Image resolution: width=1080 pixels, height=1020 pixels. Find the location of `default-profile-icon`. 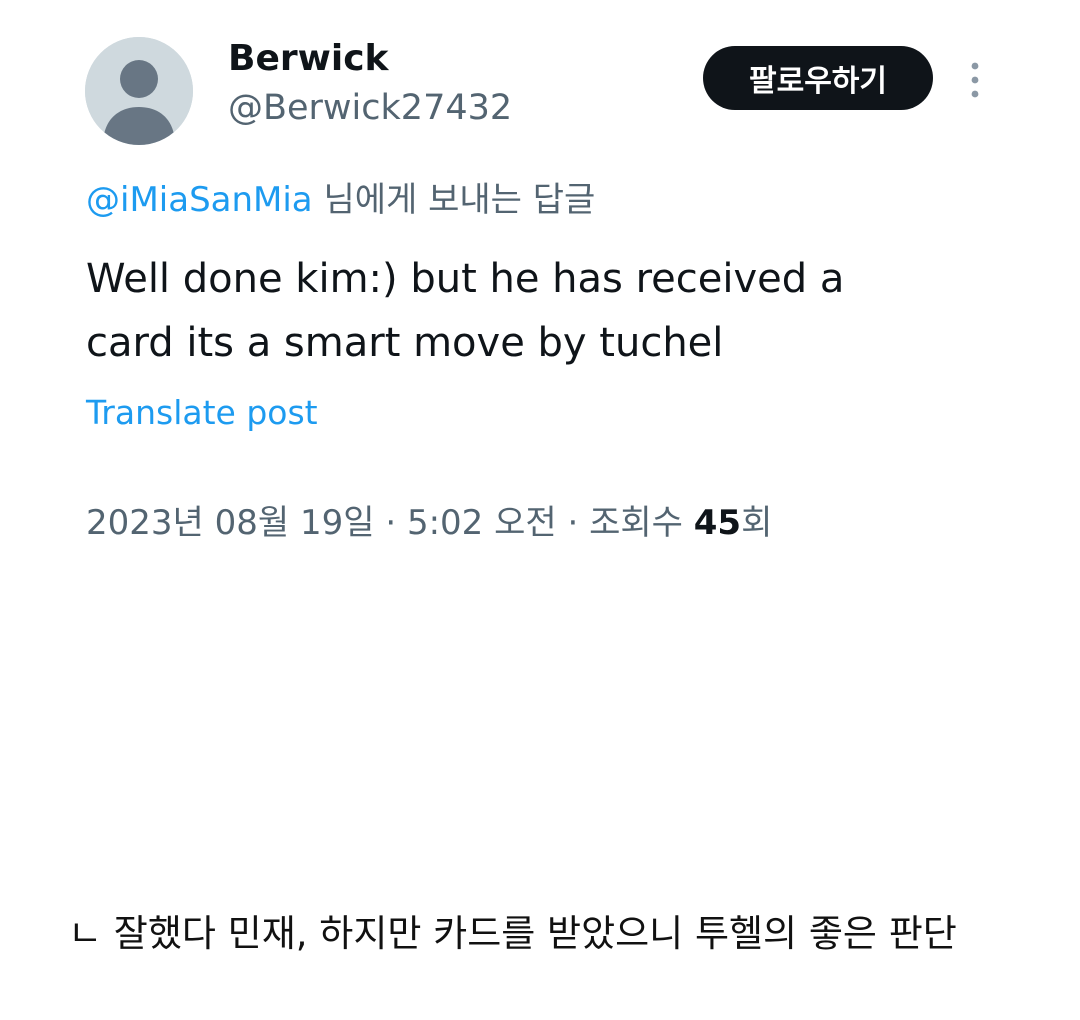

default-profile-icon is located at coordinates (139, 91).